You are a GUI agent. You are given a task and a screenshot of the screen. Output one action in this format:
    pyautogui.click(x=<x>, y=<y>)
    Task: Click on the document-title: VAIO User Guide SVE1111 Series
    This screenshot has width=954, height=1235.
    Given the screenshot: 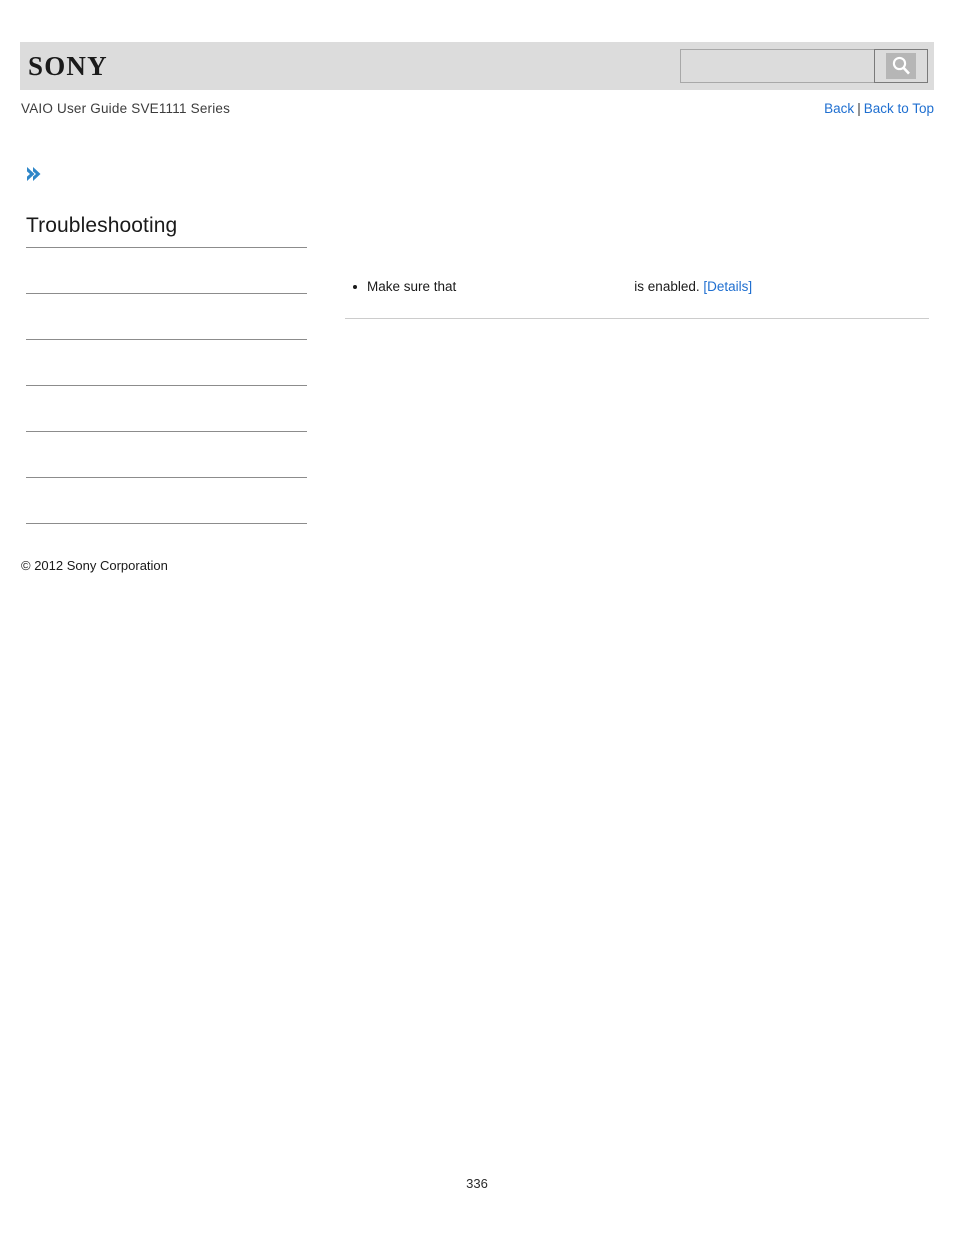 What is the action you would take?
    pyautogui.click(x=126, y=108)
    